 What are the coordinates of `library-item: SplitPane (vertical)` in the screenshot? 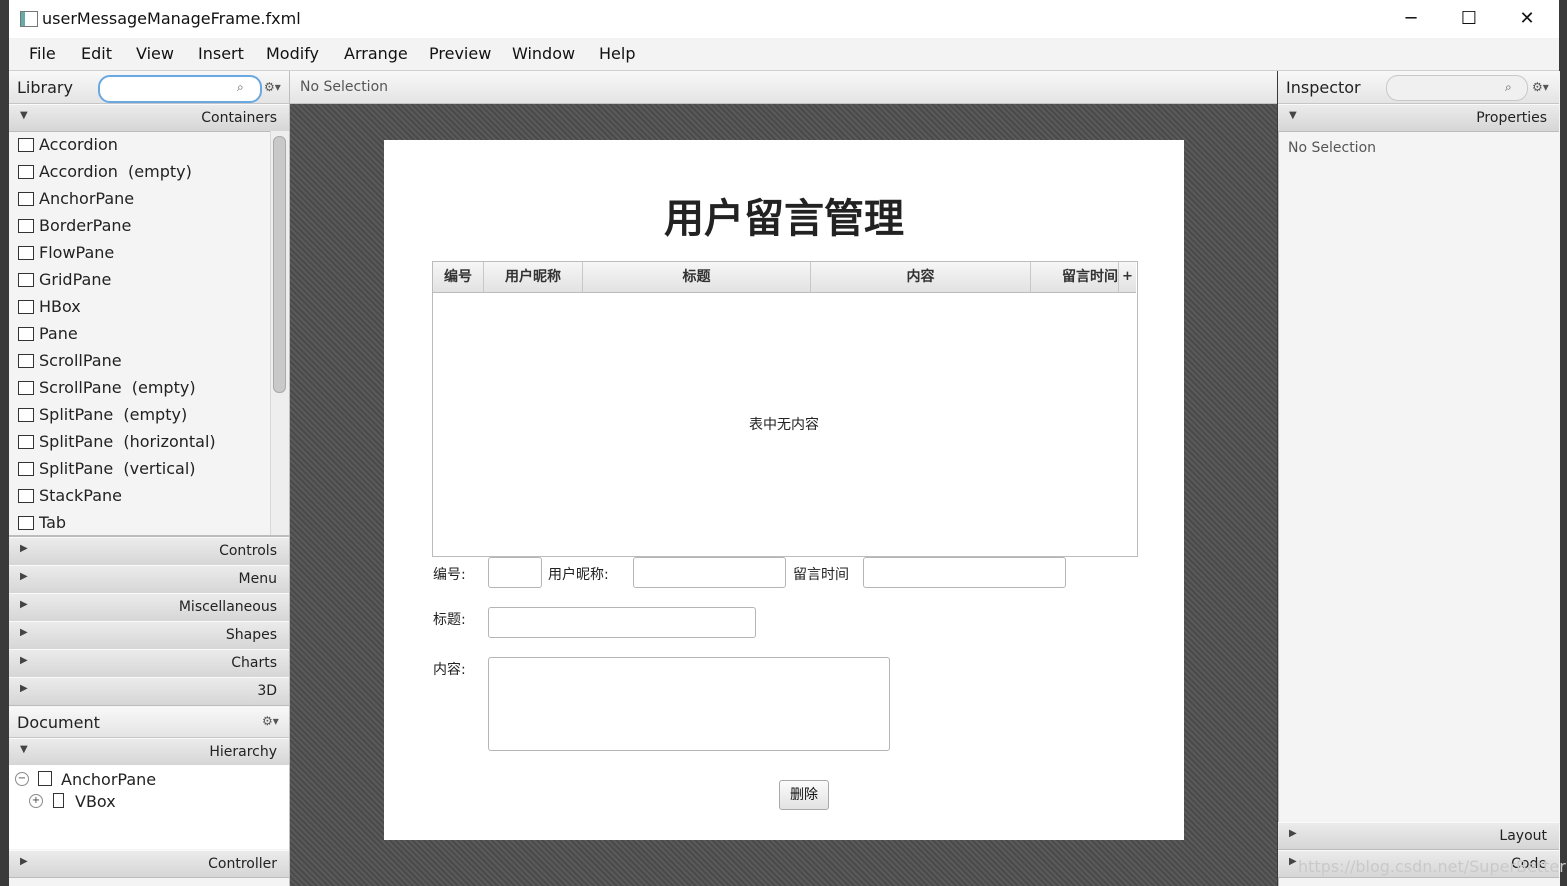 It's located at (139, 469).